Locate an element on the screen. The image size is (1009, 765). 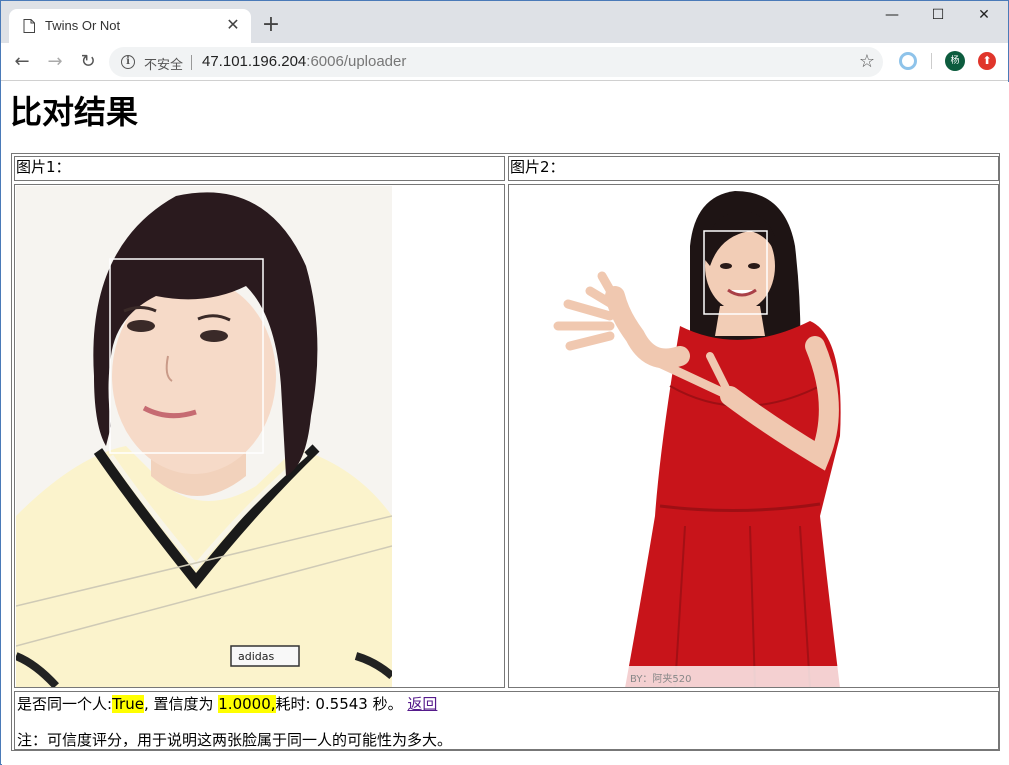
reload-icon: ↻ is located at coordinates (88, 62).